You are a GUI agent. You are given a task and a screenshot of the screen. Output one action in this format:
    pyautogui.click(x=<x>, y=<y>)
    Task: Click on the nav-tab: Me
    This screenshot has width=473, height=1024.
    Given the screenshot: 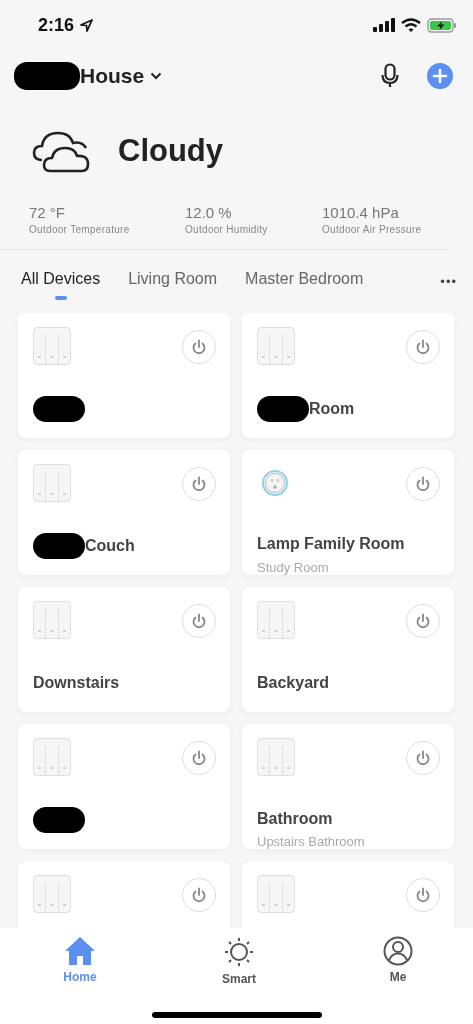 What is the action you would take?
    pyautogui.click(x=398, y=961)
    